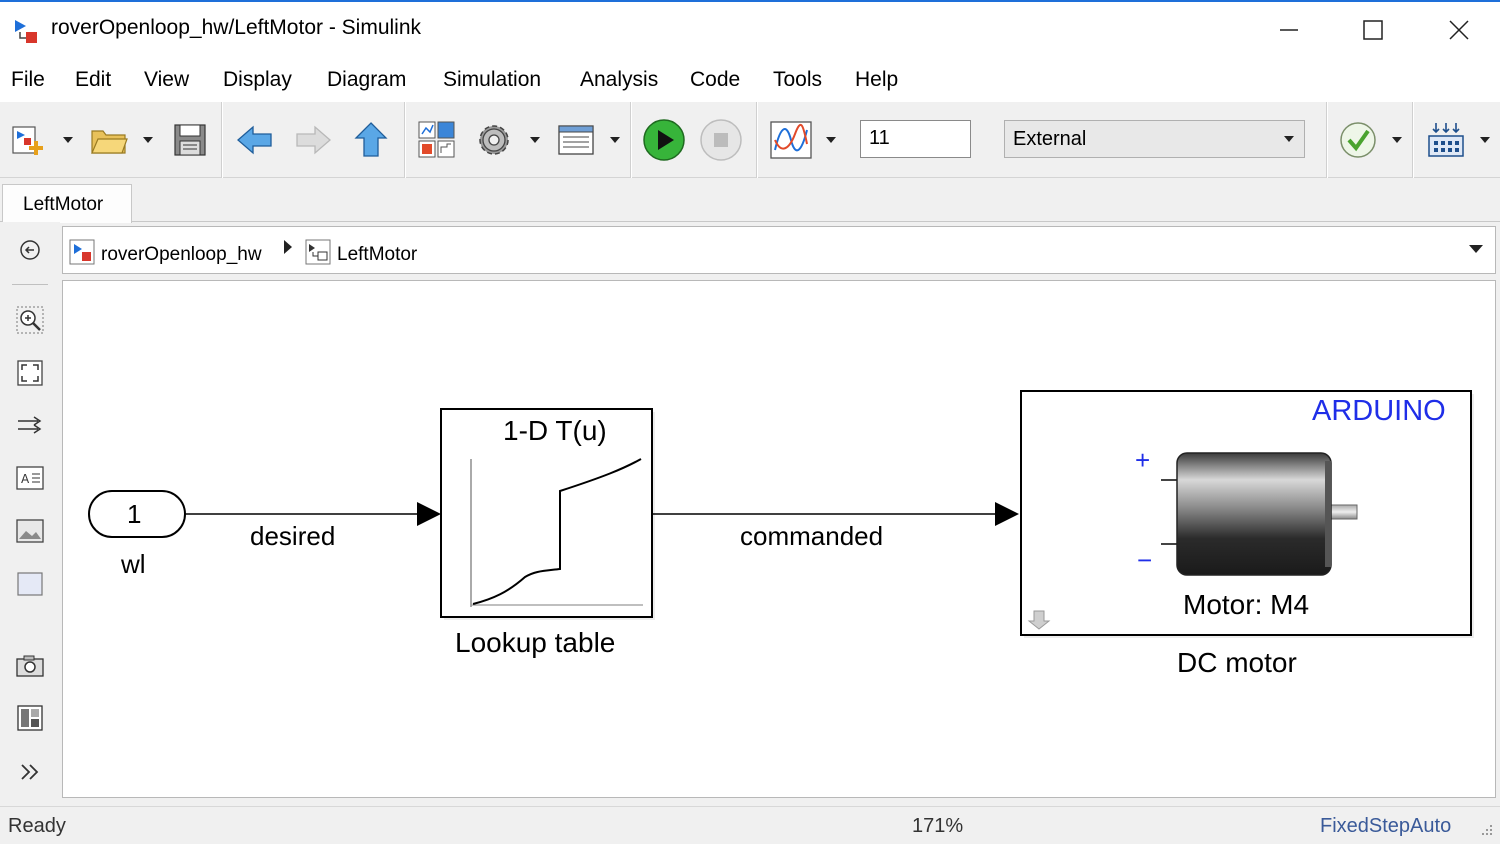 This screenshot has width=1500, height=844. What do you see at coordinates (318, 255) in the screenshot?
I see `subsystem-icon` at bounding box center [318, 255].